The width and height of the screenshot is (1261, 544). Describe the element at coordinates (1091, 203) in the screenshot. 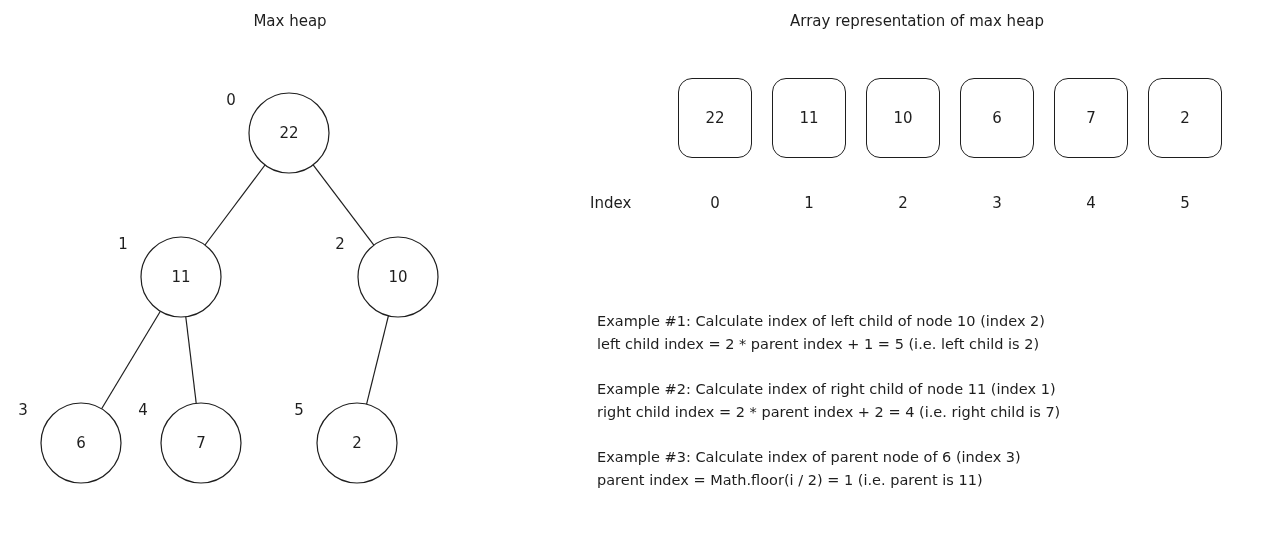

I see `array-index: 4` at that location.